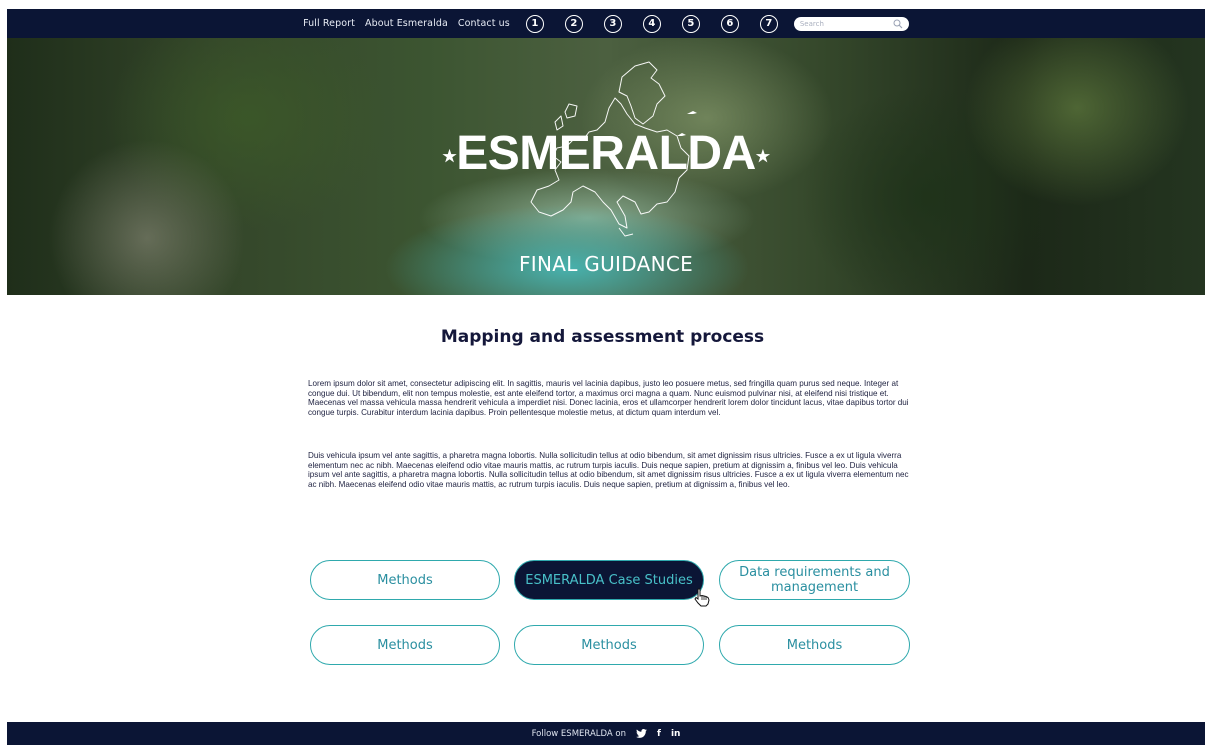 The image size is (1205, 745). What do you see at coordinates (676, 734) in the screenshot?
I see `linkedin-icon: in` at bounding box center [676, 734].